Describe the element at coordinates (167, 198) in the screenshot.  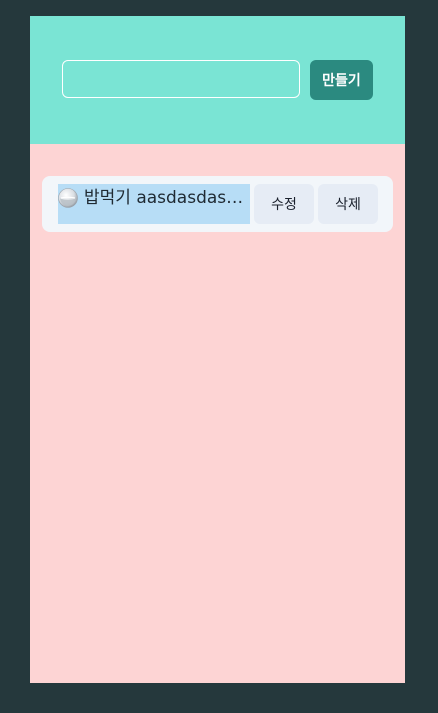
I see `todo-text: 밥먹기 aasdasdasdasd` at that location.